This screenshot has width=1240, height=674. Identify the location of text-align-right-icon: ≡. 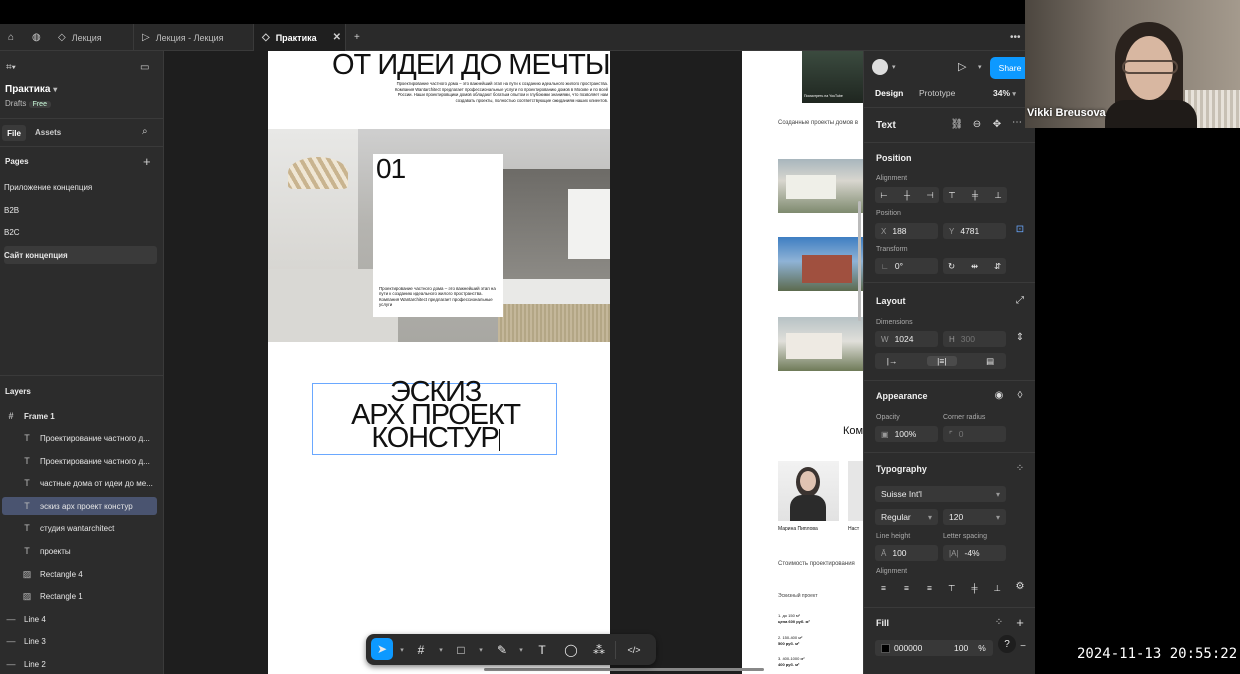
(929, 588).